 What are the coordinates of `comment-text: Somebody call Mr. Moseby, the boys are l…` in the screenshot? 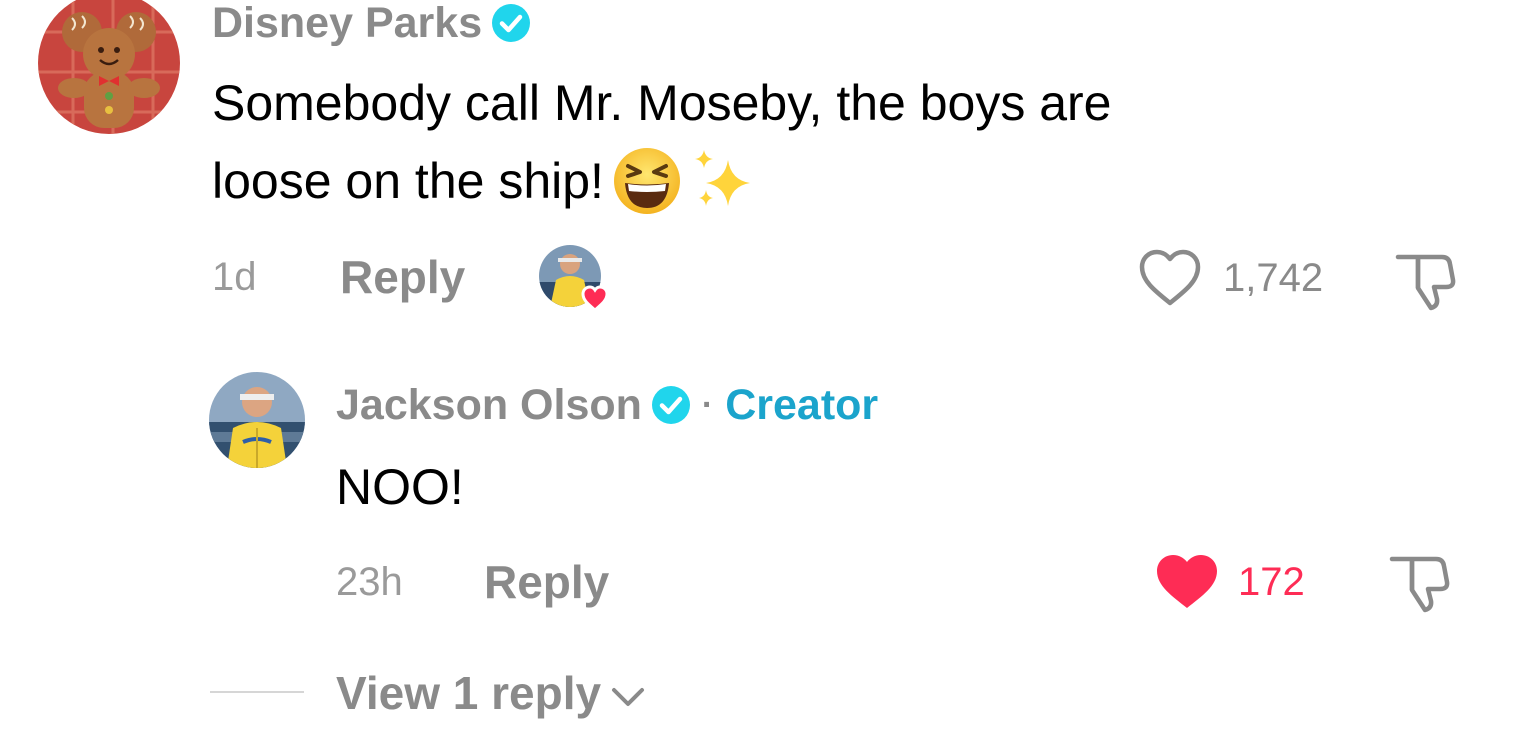 It's located at (662, 142).